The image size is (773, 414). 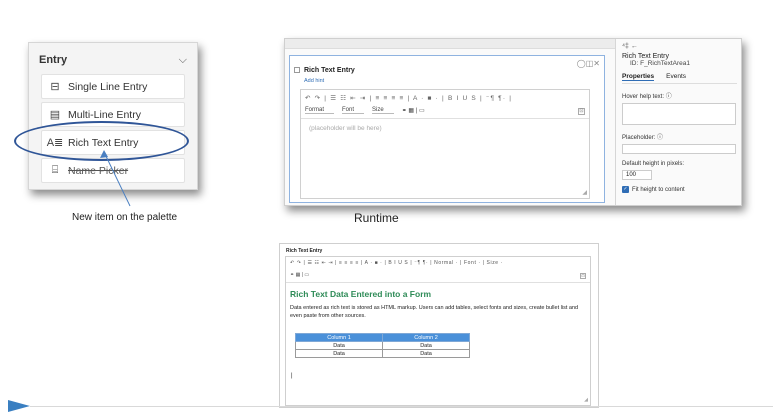 What do you see at coordinates (345, 128) in the screenshot?
I see `editor-placeholder: (placeholder will be here)` at bounding box center [345, 128].